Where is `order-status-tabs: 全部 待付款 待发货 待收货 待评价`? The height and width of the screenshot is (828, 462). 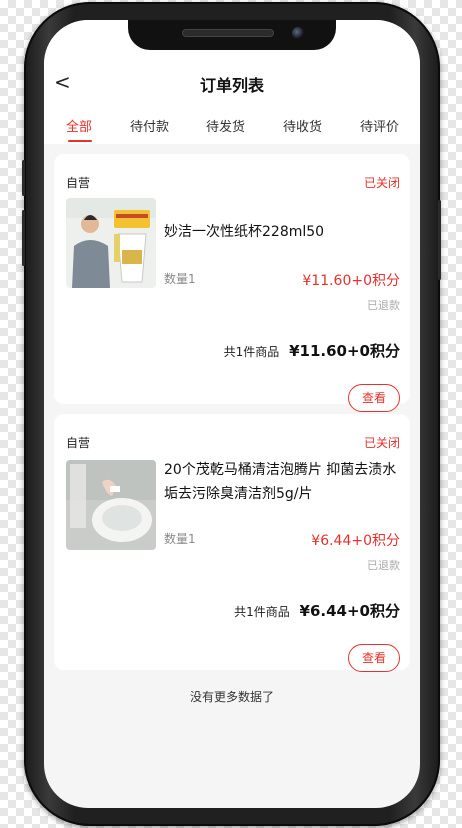
order-status-tabs: 全部 待付款 待发货 待收货 待评价 is located at coordinates (232, 130).